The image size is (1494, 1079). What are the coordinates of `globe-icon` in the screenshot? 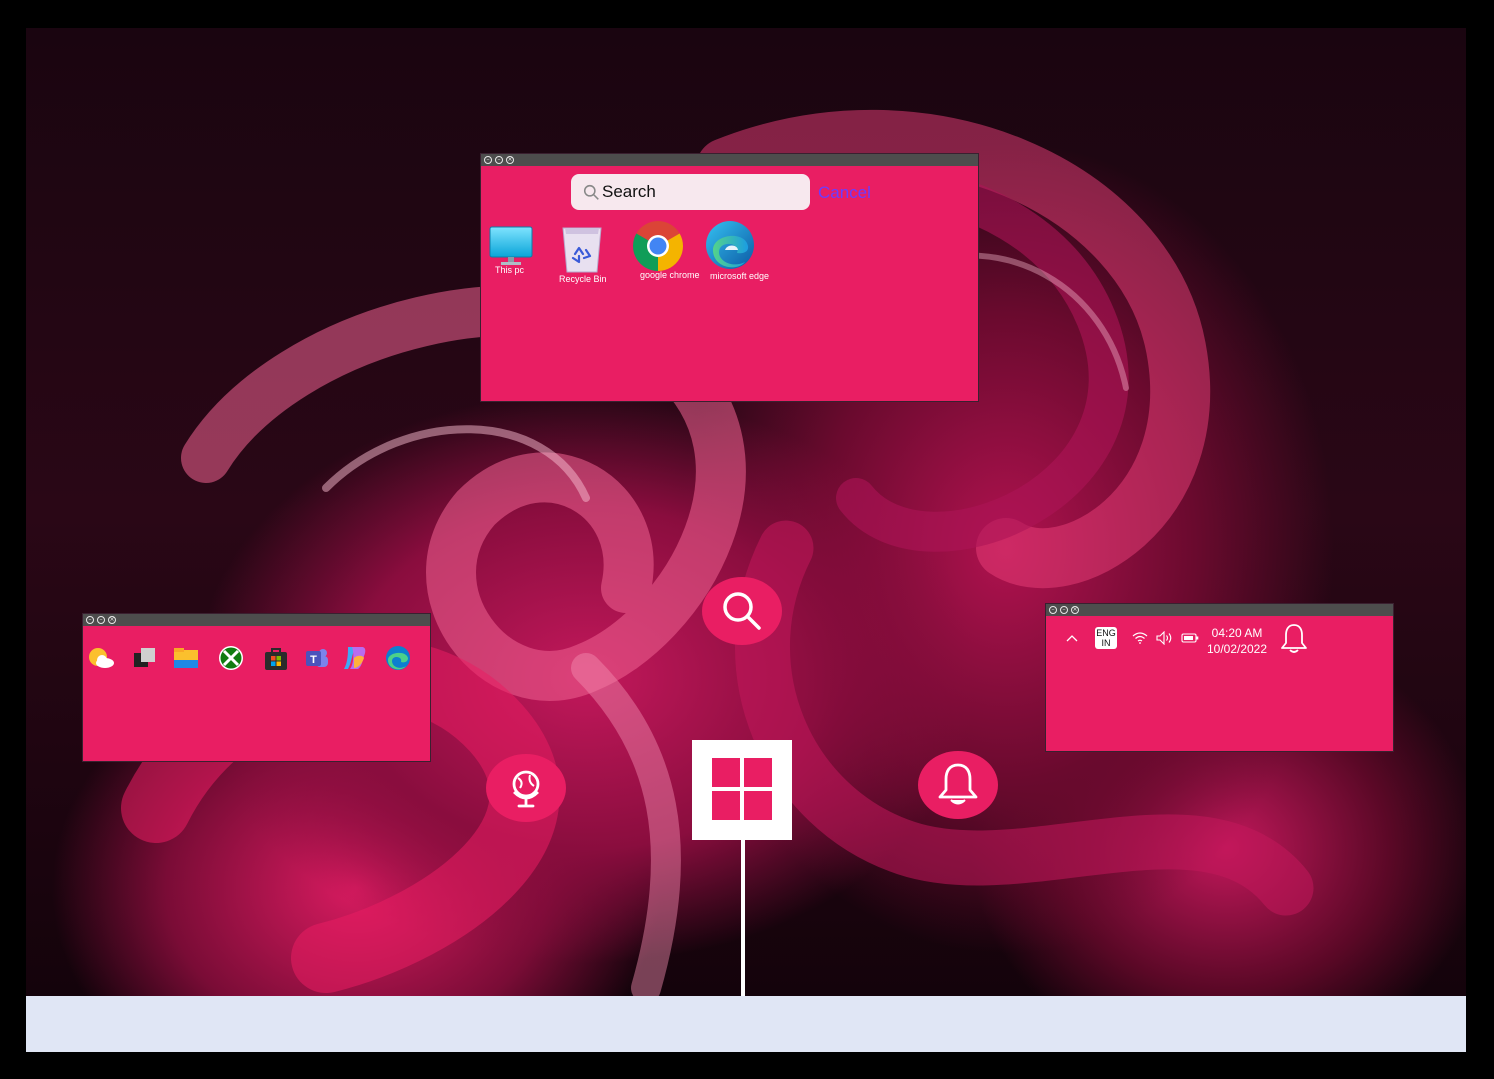 It's located at (526, 789).